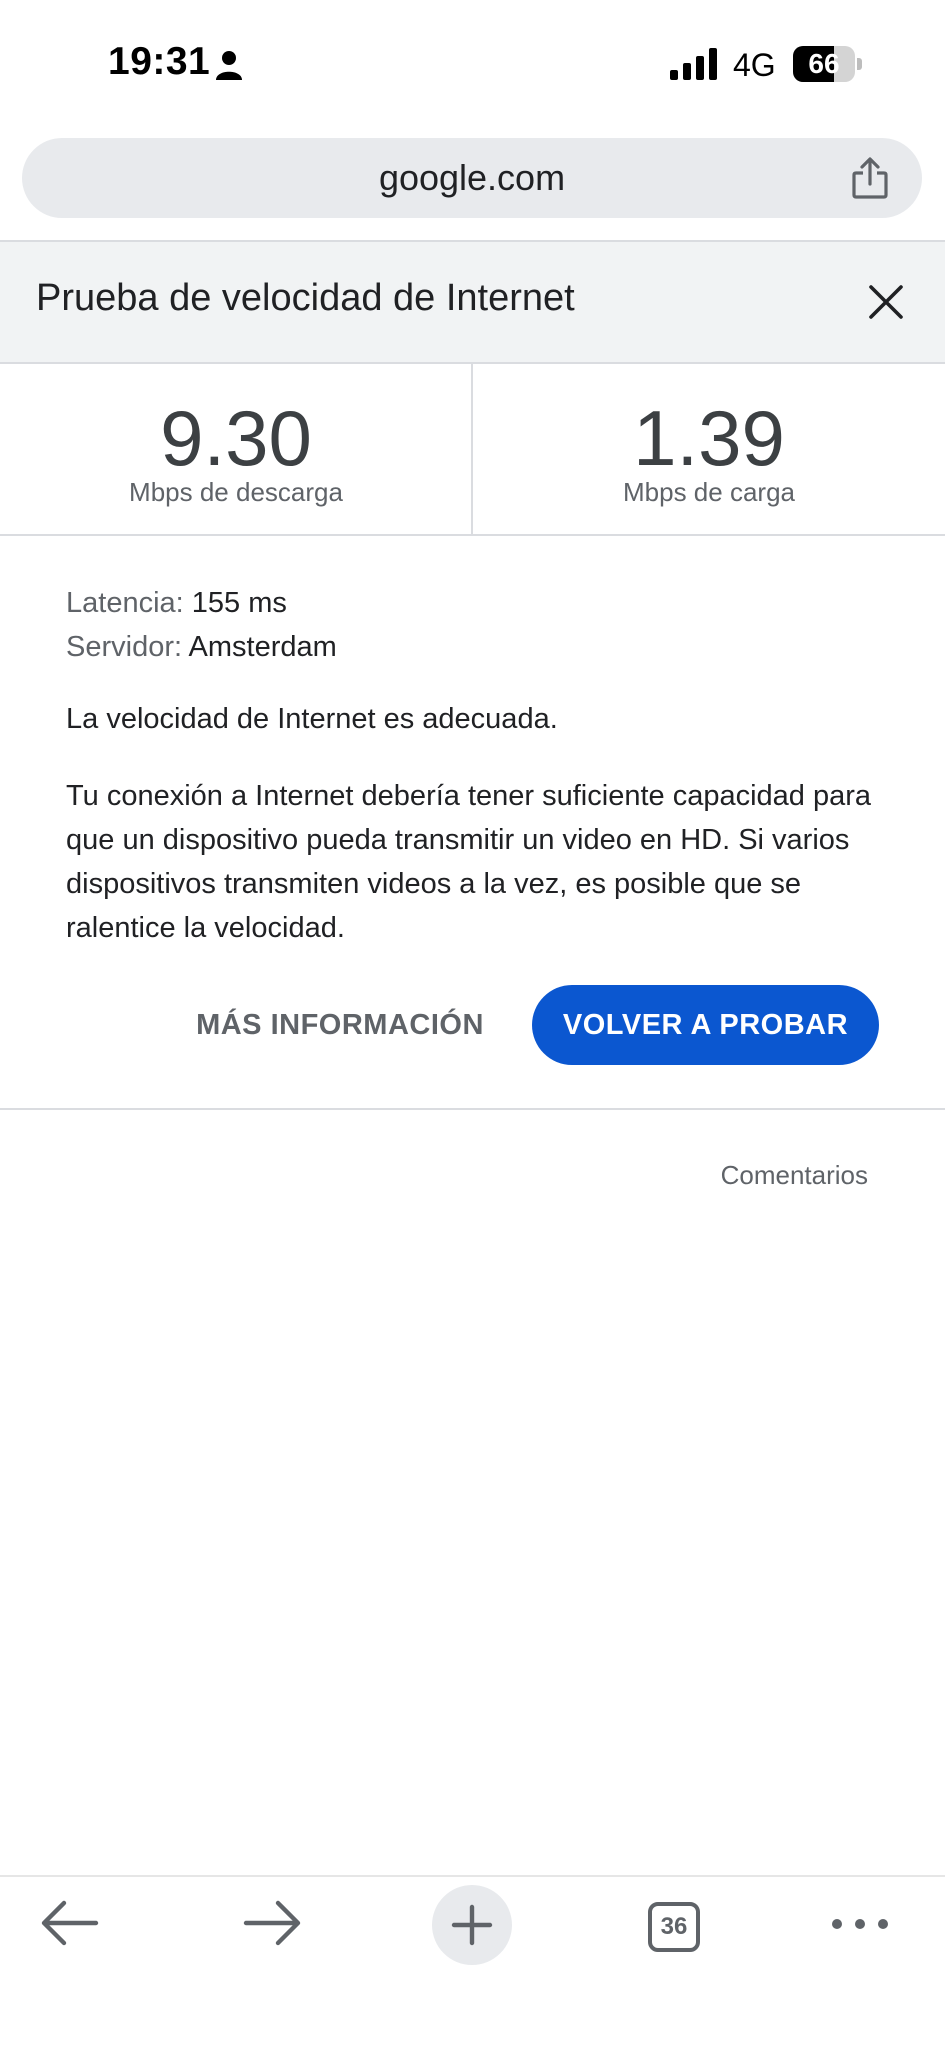 Image resolution: width=945 pixels, height=2048 pixels. I want to click on latency-row: Latencia: 155 ms, so click(176, 603).